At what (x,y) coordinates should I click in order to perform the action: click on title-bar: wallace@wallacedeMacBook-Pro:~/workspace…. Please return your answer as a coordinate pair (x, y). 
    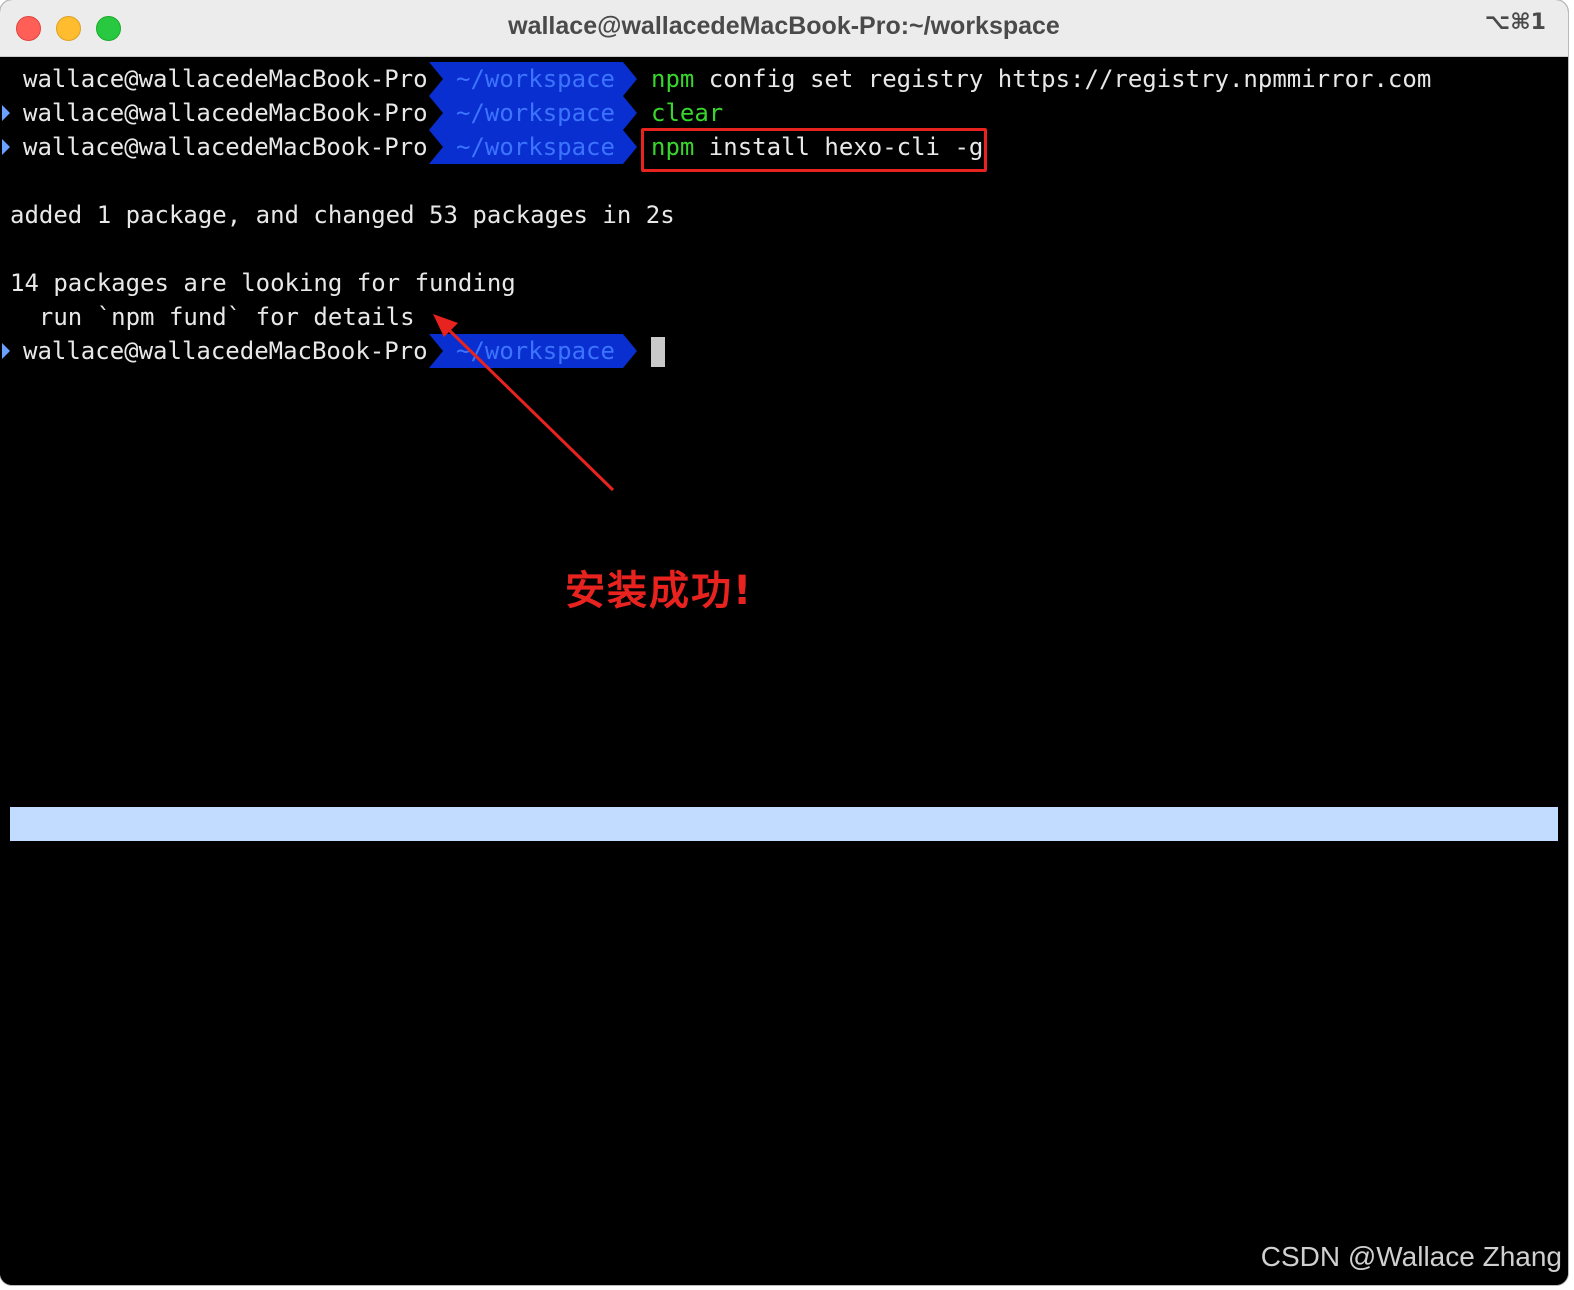
    Looking at the image, I should click on (784, 28).